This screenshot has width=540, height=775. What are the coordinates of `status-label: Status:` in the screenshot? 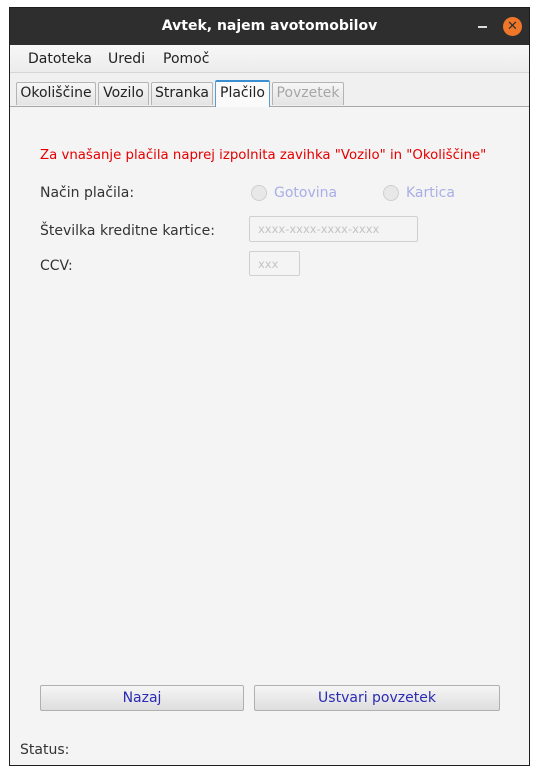 It's located at (45, 750).